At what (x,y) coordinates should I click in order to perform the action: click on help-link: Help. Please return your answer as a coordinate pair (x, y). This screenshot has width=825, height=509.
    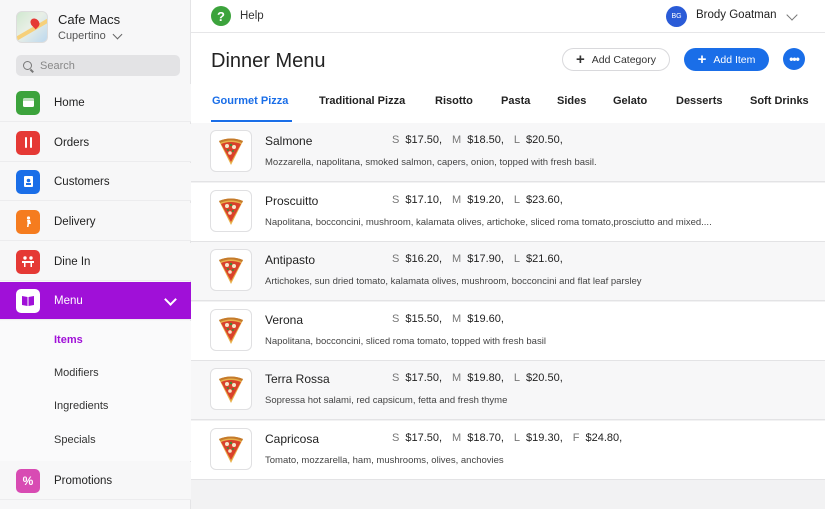
    Looking at the image, I should click on (252, 16).